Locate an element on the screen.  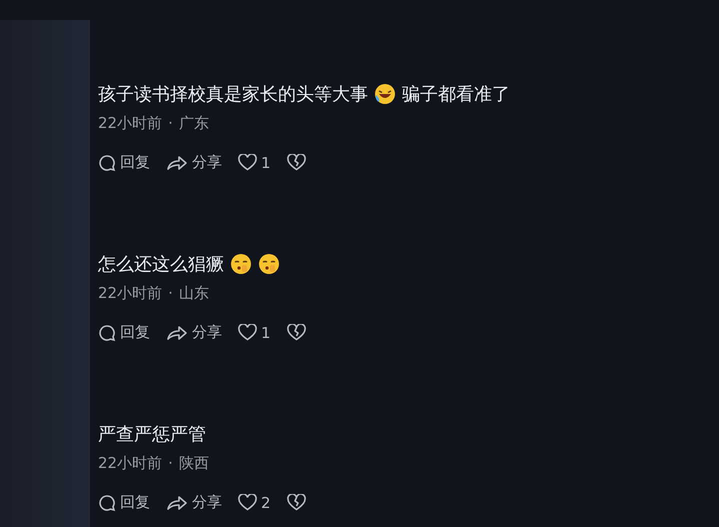
comment-location: 陕西 is located at coordinates (193, 463).